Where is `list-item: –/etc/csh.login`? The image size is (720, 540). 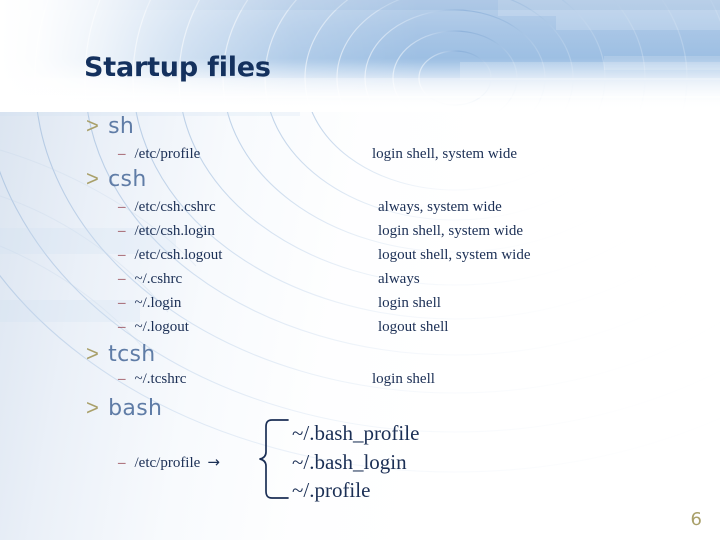 list-item: –/etc/csh.login is located at coordinates (166, 231).